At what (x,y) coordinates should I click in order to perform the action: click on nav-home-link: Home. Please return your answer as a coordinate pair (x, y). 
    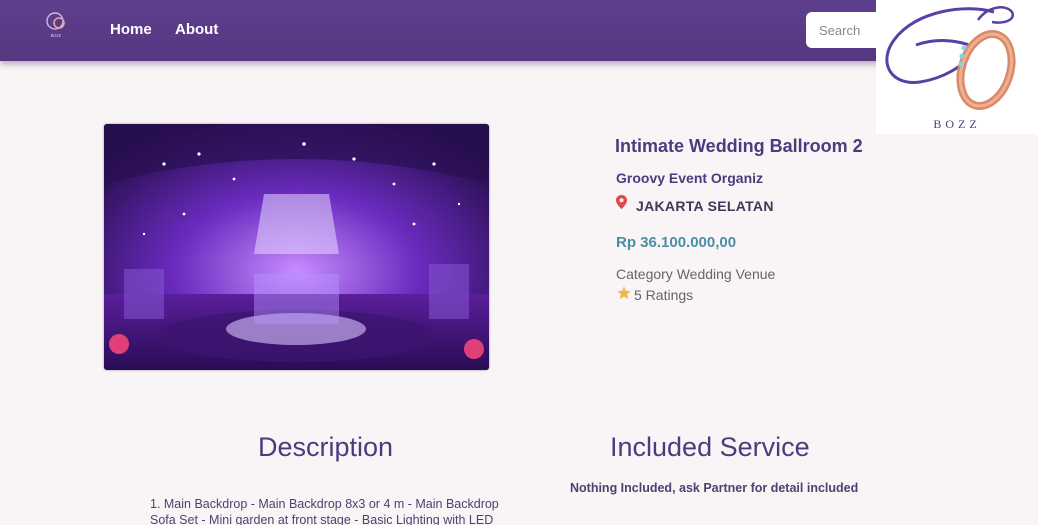
    Looking at the image, I should click on (131, 29).